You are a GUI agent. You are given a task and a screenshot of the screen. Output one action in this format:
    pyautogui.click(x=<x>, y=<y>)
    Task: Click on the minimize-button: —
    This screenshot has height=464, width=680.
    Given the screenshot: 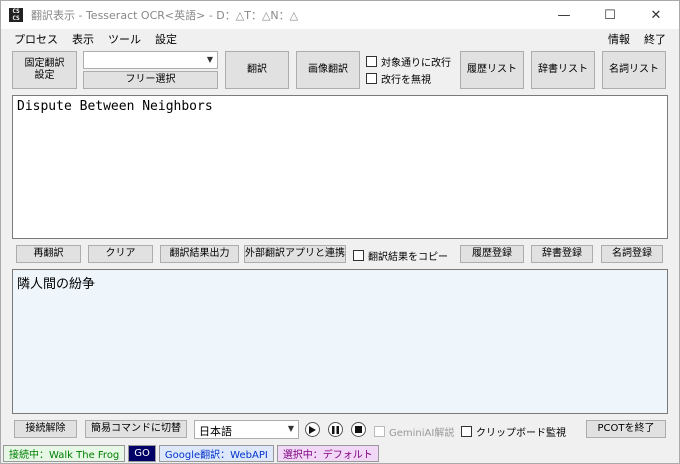 What is the action you would take?
    pyautogui.click(x=564, y=15)
    